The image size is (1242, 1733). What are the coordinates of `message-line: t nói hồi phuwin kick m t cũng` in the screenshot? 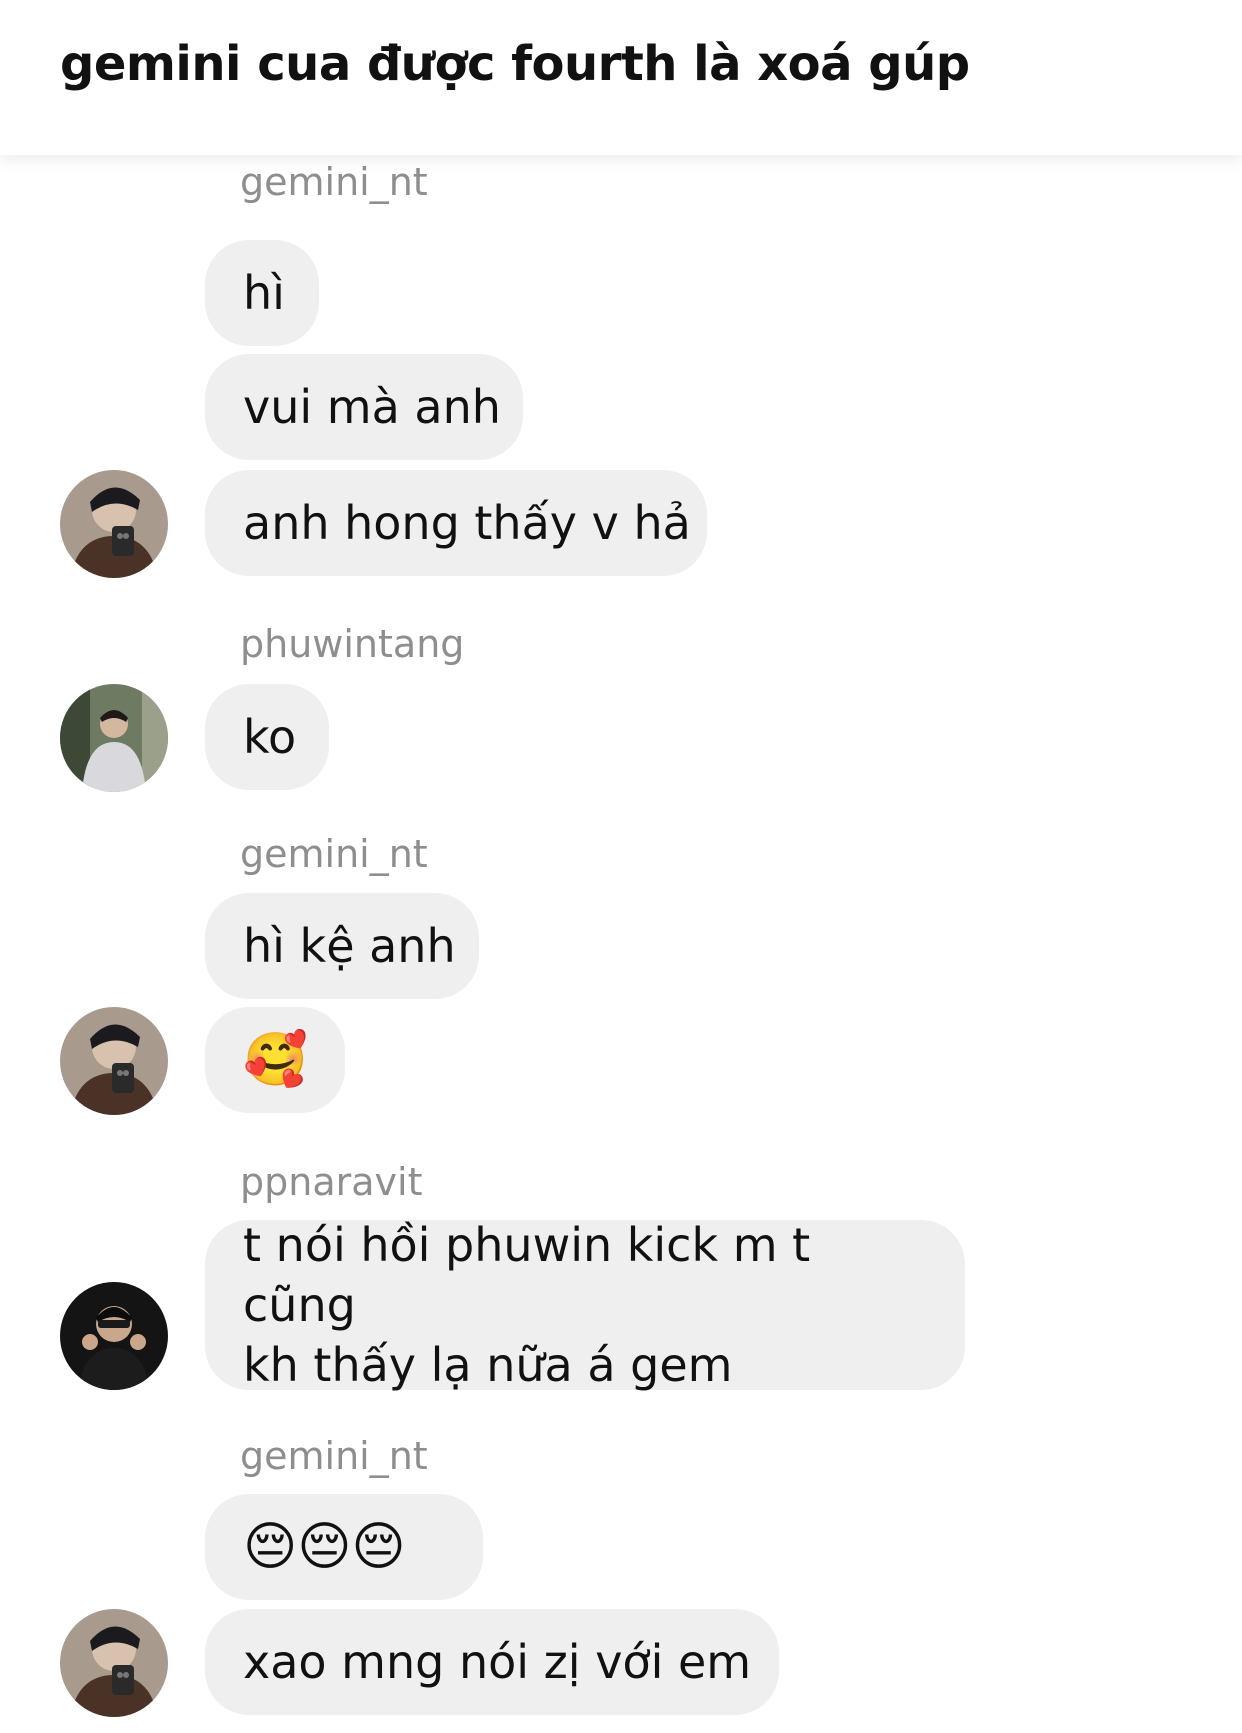 It's located at (527, 1275).